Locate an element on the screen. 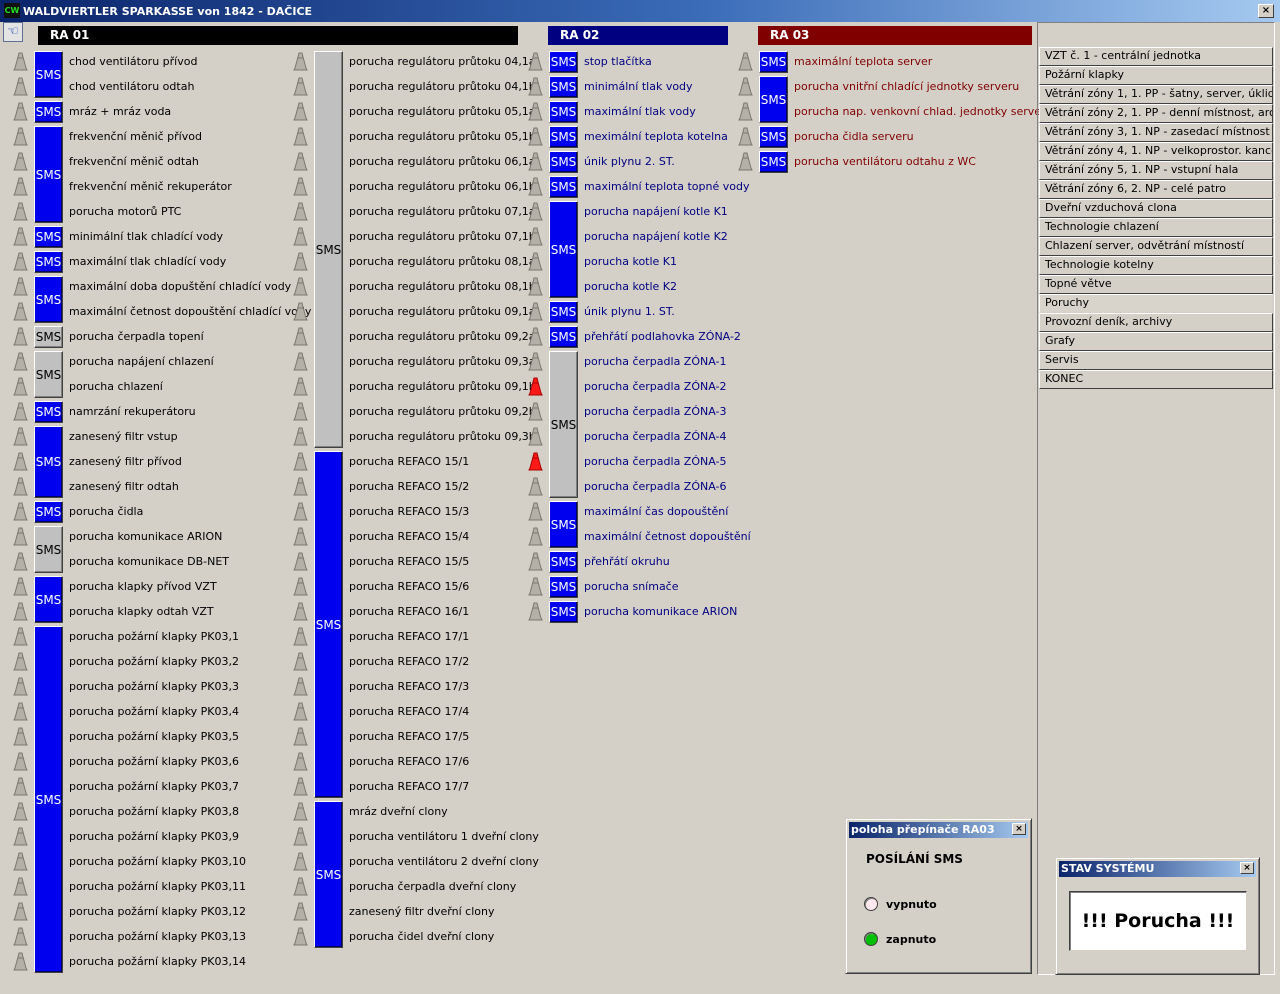 The width and height of the screenshot is (1280, 994). window-close-button: × is located at coordinates (1266, 11).